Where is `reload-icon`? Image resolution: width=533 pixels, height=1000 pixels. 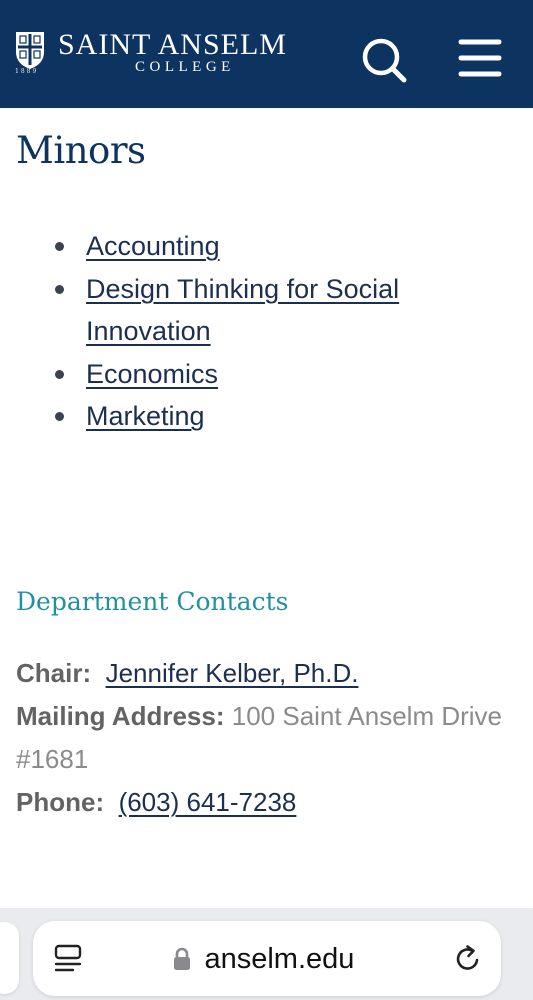 reload-icon is located at coordinates (468, 959).